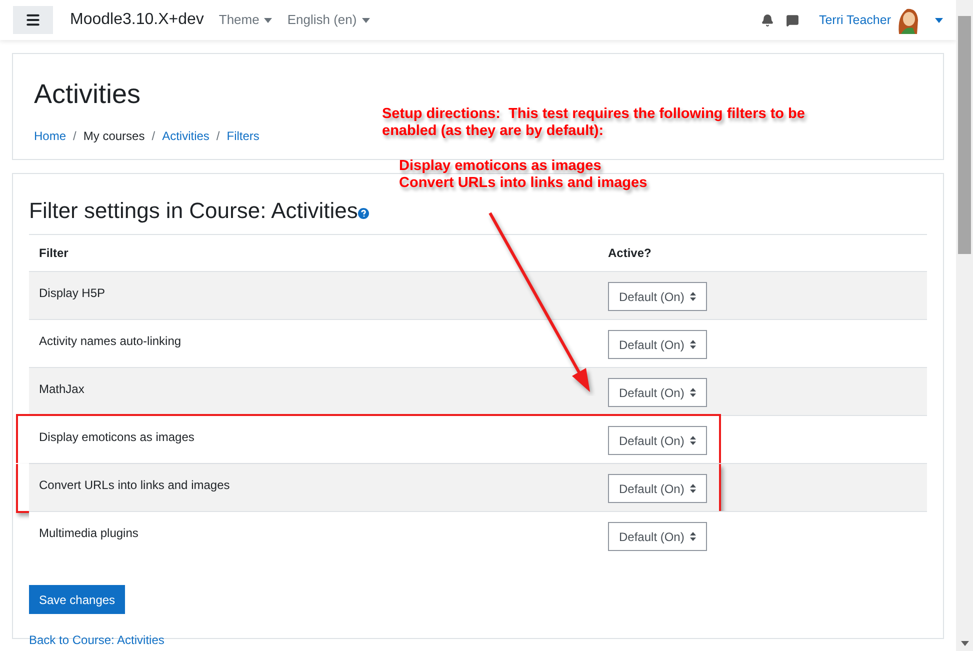 This screenshot has width=973, height=651. What do you see at coordinates (245, 20) in the screenshot?
I see `nav-menu: Theme` at bounding box center [245, 20].